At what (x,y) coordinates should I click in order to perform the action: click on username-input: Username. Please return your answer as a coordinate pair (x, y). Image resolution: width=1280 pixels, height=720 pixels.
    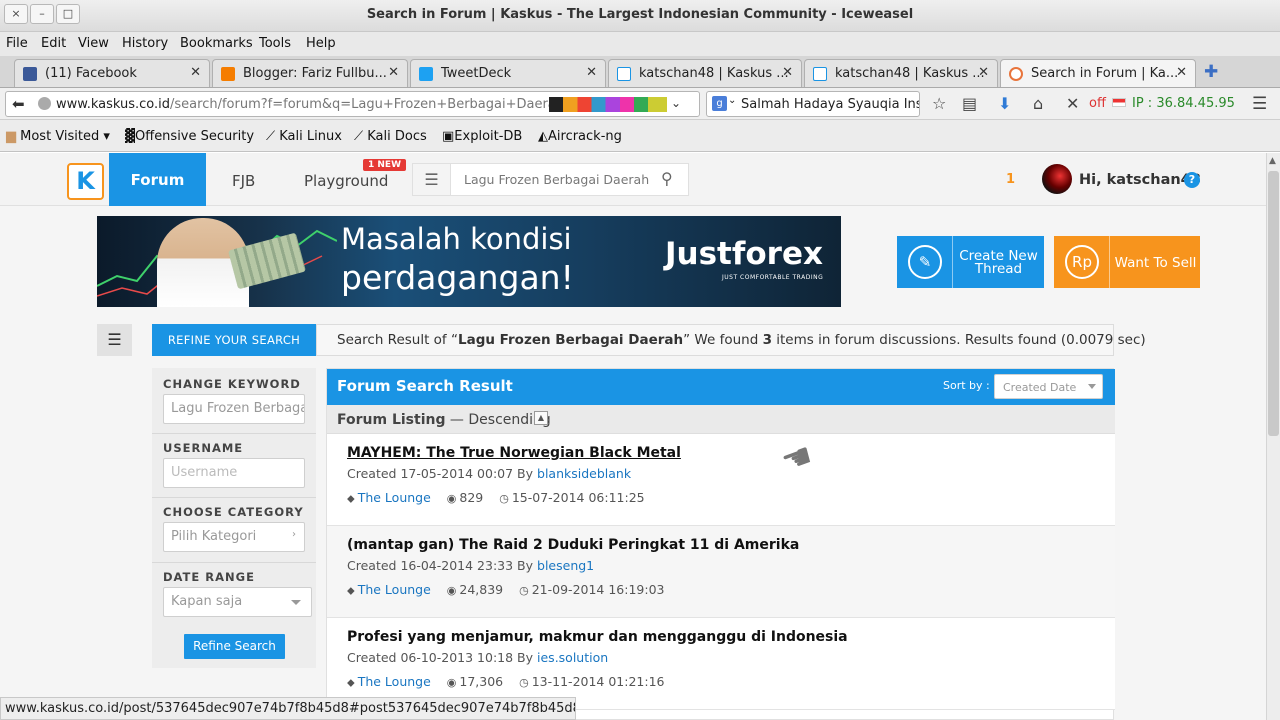
    Looking at the image, I should click on (234, 473).